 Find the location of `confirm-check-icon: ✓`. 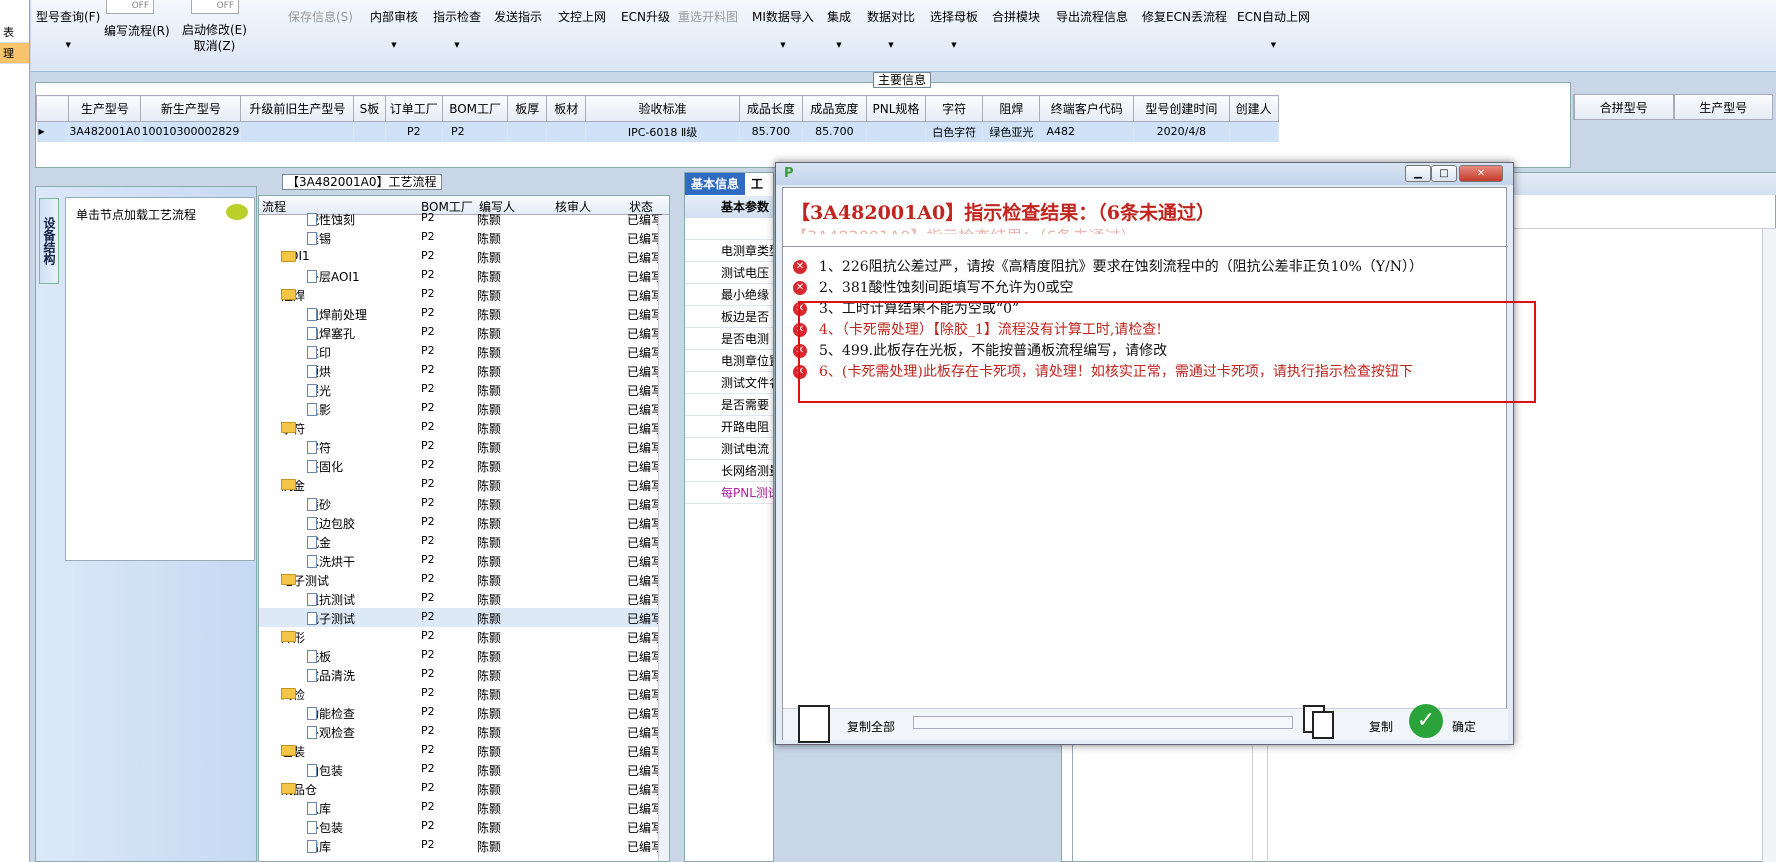

confirm-check-icon: ✓ is located at coordinates (1426, 721).